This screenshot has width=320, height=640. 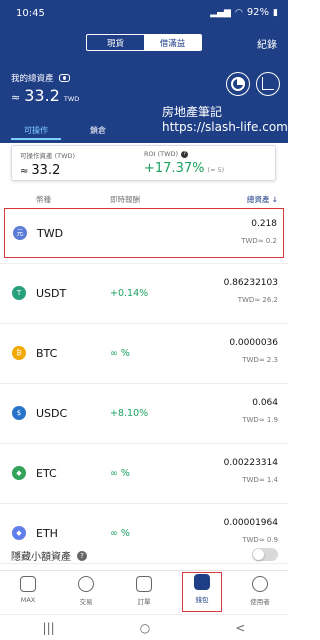 What do you see at coordinates (174, 168) in the screenshot?
I see `roi-value: +17.37%` at bounding box center [174, 168].